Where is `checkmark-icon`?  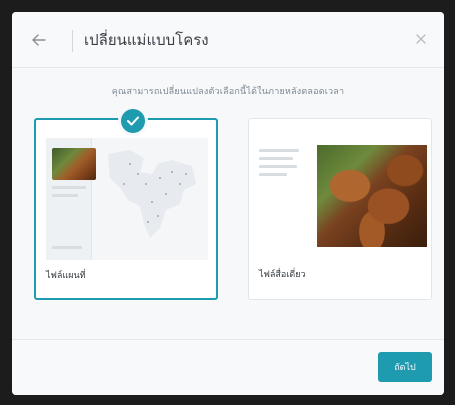 checkmark-icon is located at coordinates (133, 121).